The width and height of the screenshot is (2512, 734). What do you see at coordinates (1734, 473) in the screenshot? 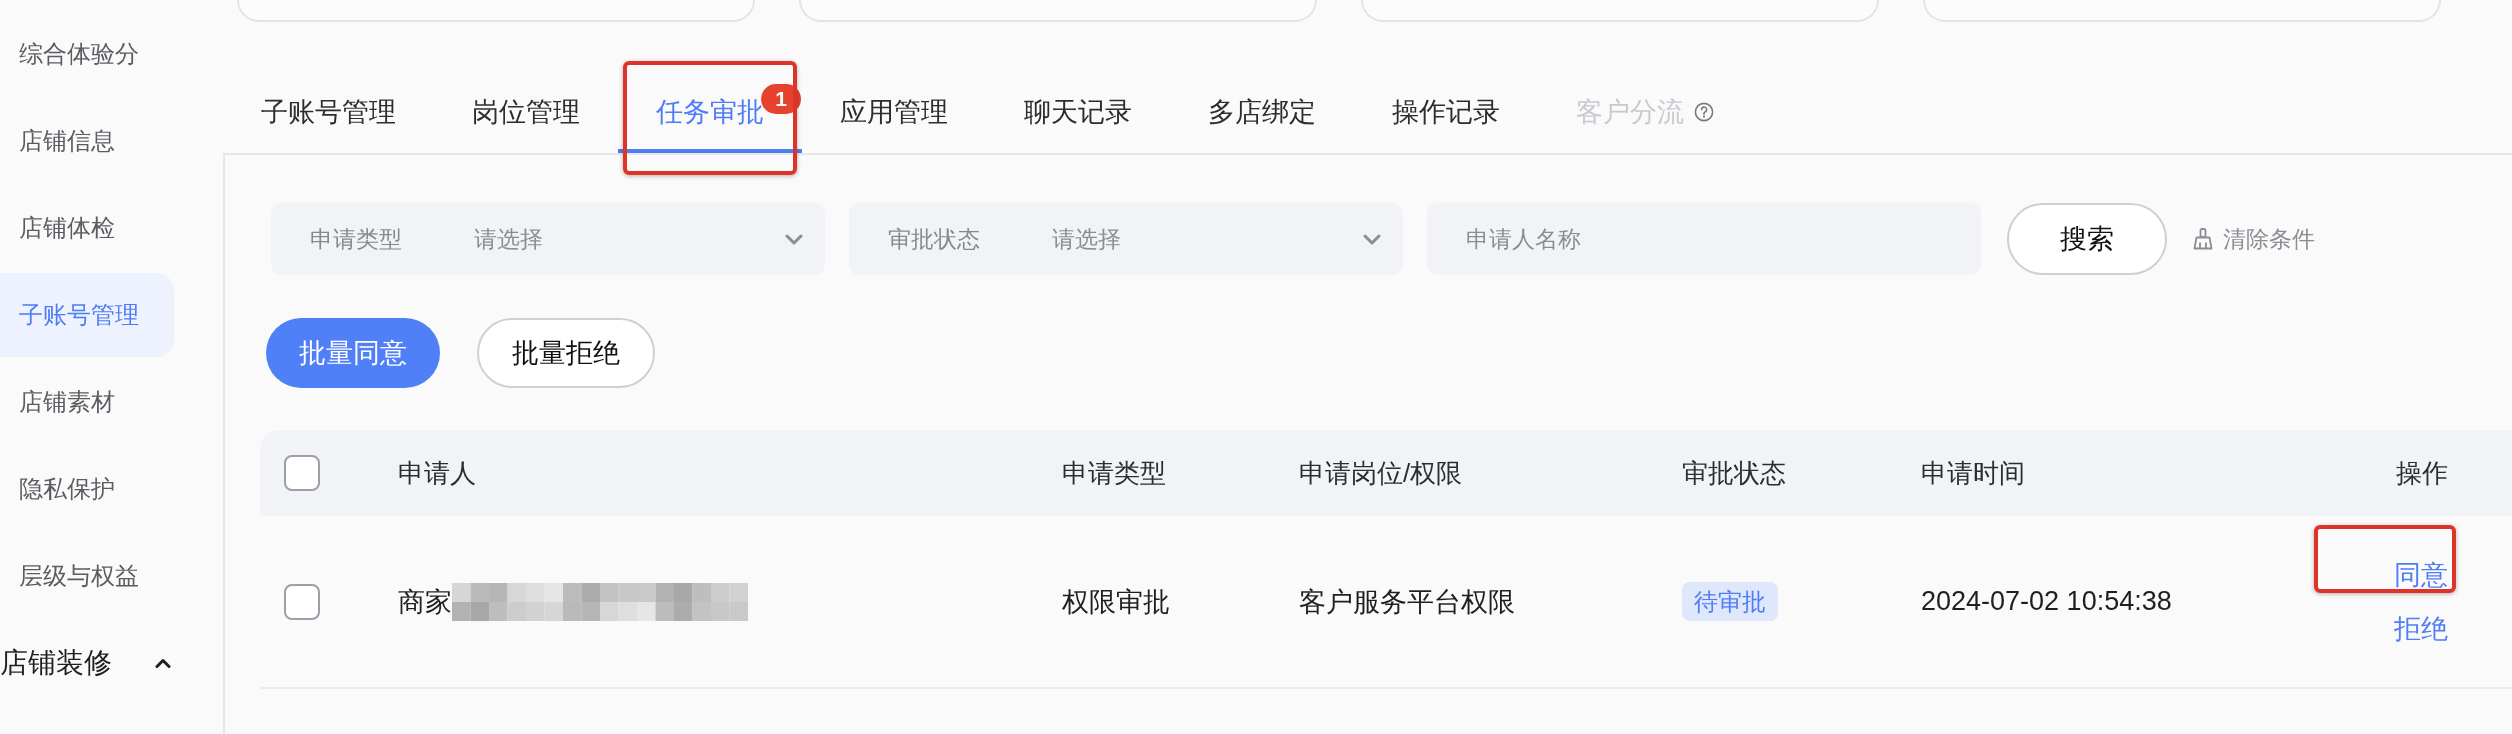
I see `column-title: 审批状态` at bounding box center [1734, 473].